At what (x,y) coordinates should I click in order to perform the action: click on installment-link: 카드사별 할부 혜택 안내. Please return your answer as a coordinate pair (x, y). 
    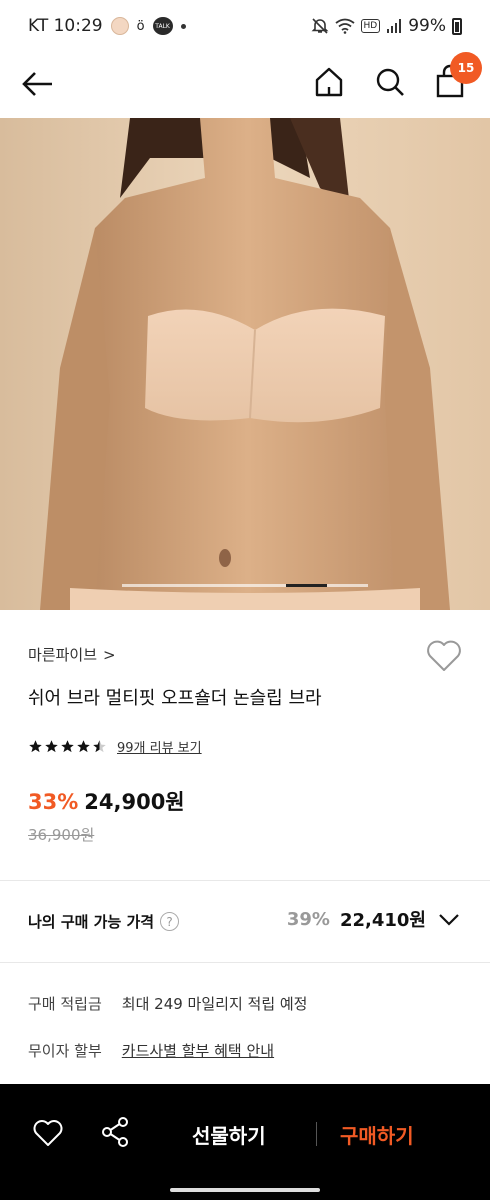
    Looking at the image, I should click on (198, 1050).